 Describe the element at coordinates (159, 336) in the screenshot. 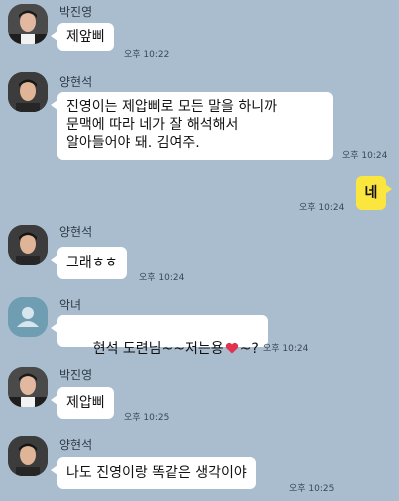

I see `message-bubble: 현석 도련님~~저는용 ~?` at that location.